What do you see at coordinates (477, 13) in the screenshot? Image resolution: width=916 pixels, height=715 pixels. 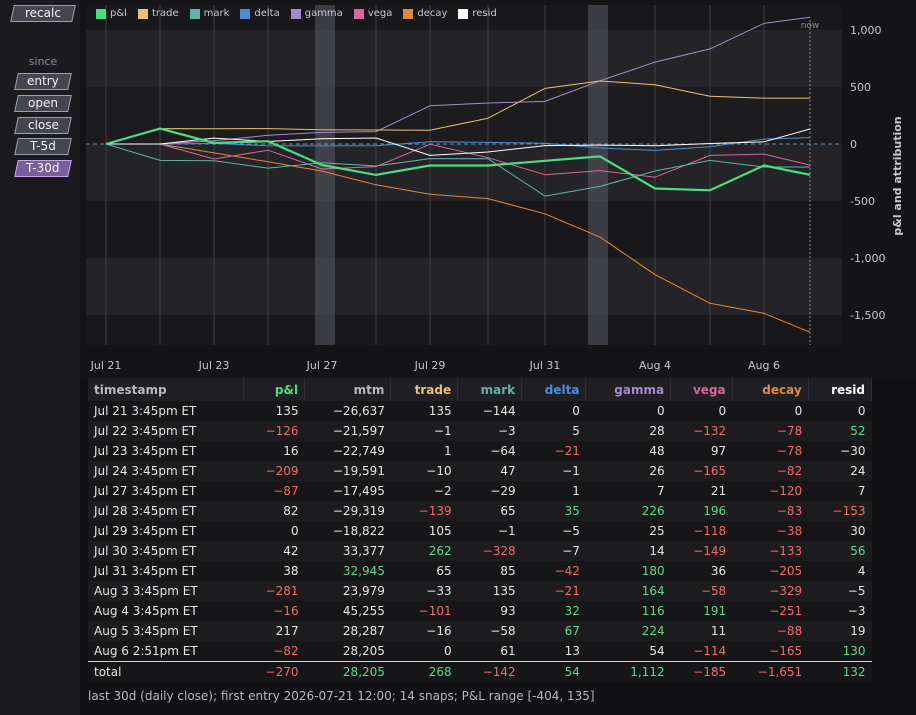 I see `legend-item-resid: resid` at bounding box center [477, 13].